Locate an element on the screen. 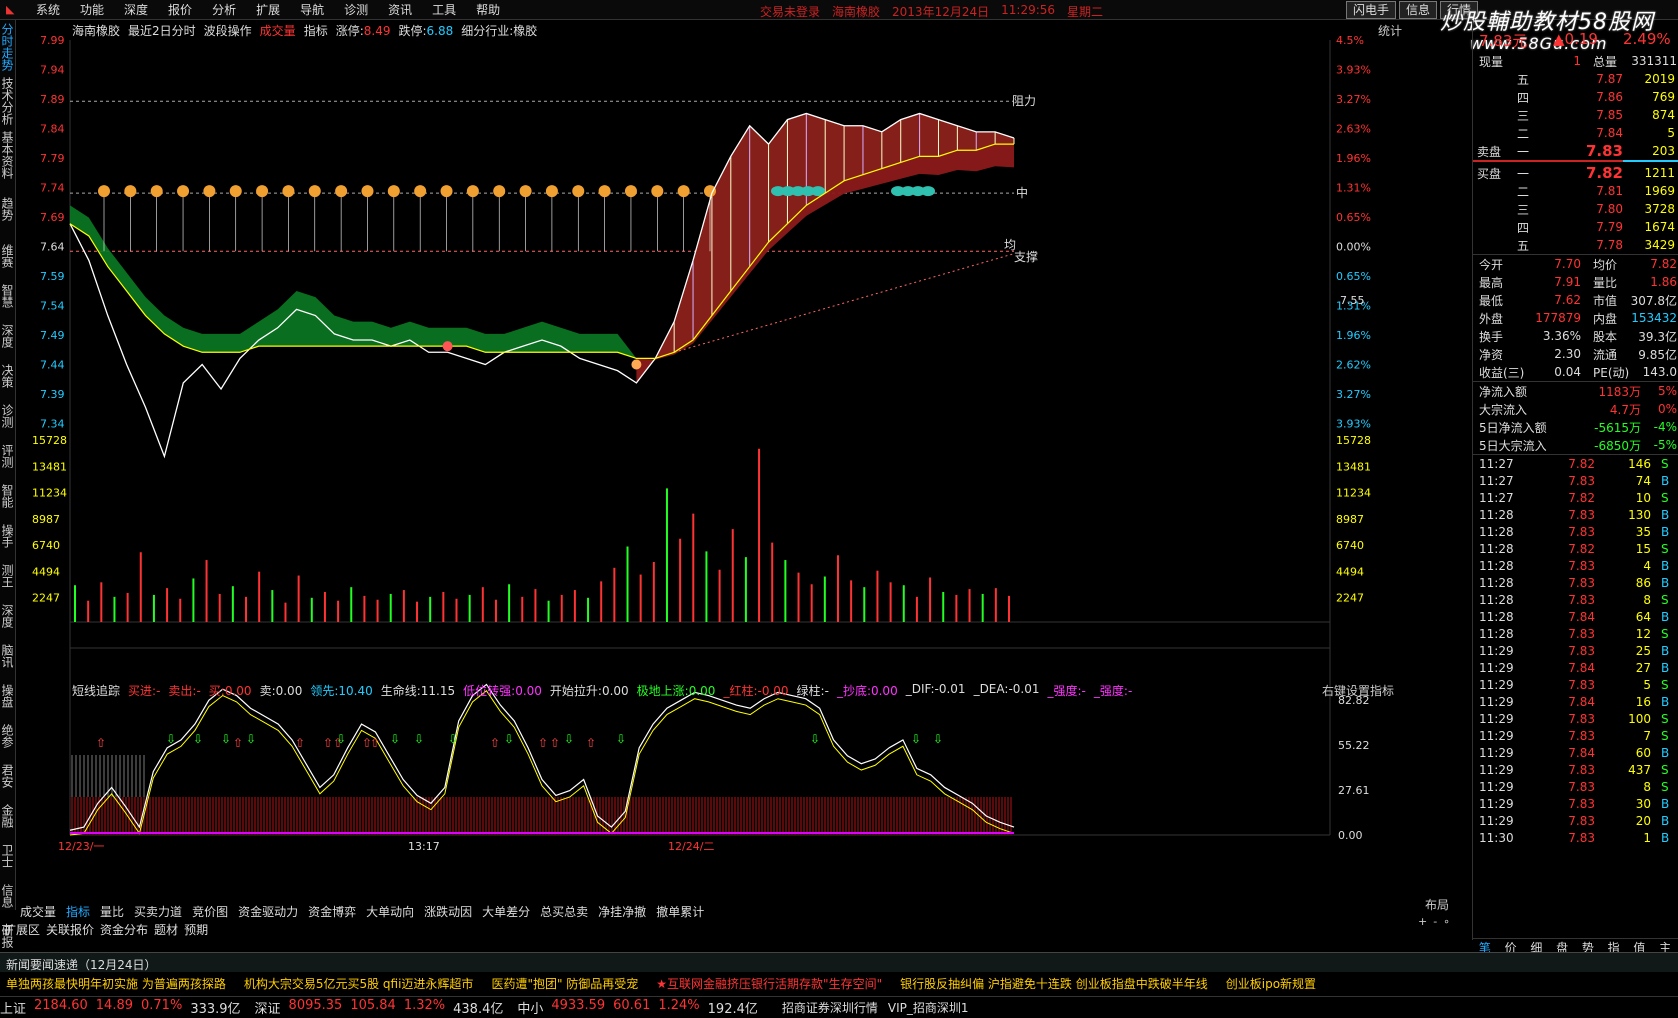 This screenshot has width=1678, height=1018. quote-header: 7.83元 ▲0.19 2.49% is located at coordinates (1575, 36).